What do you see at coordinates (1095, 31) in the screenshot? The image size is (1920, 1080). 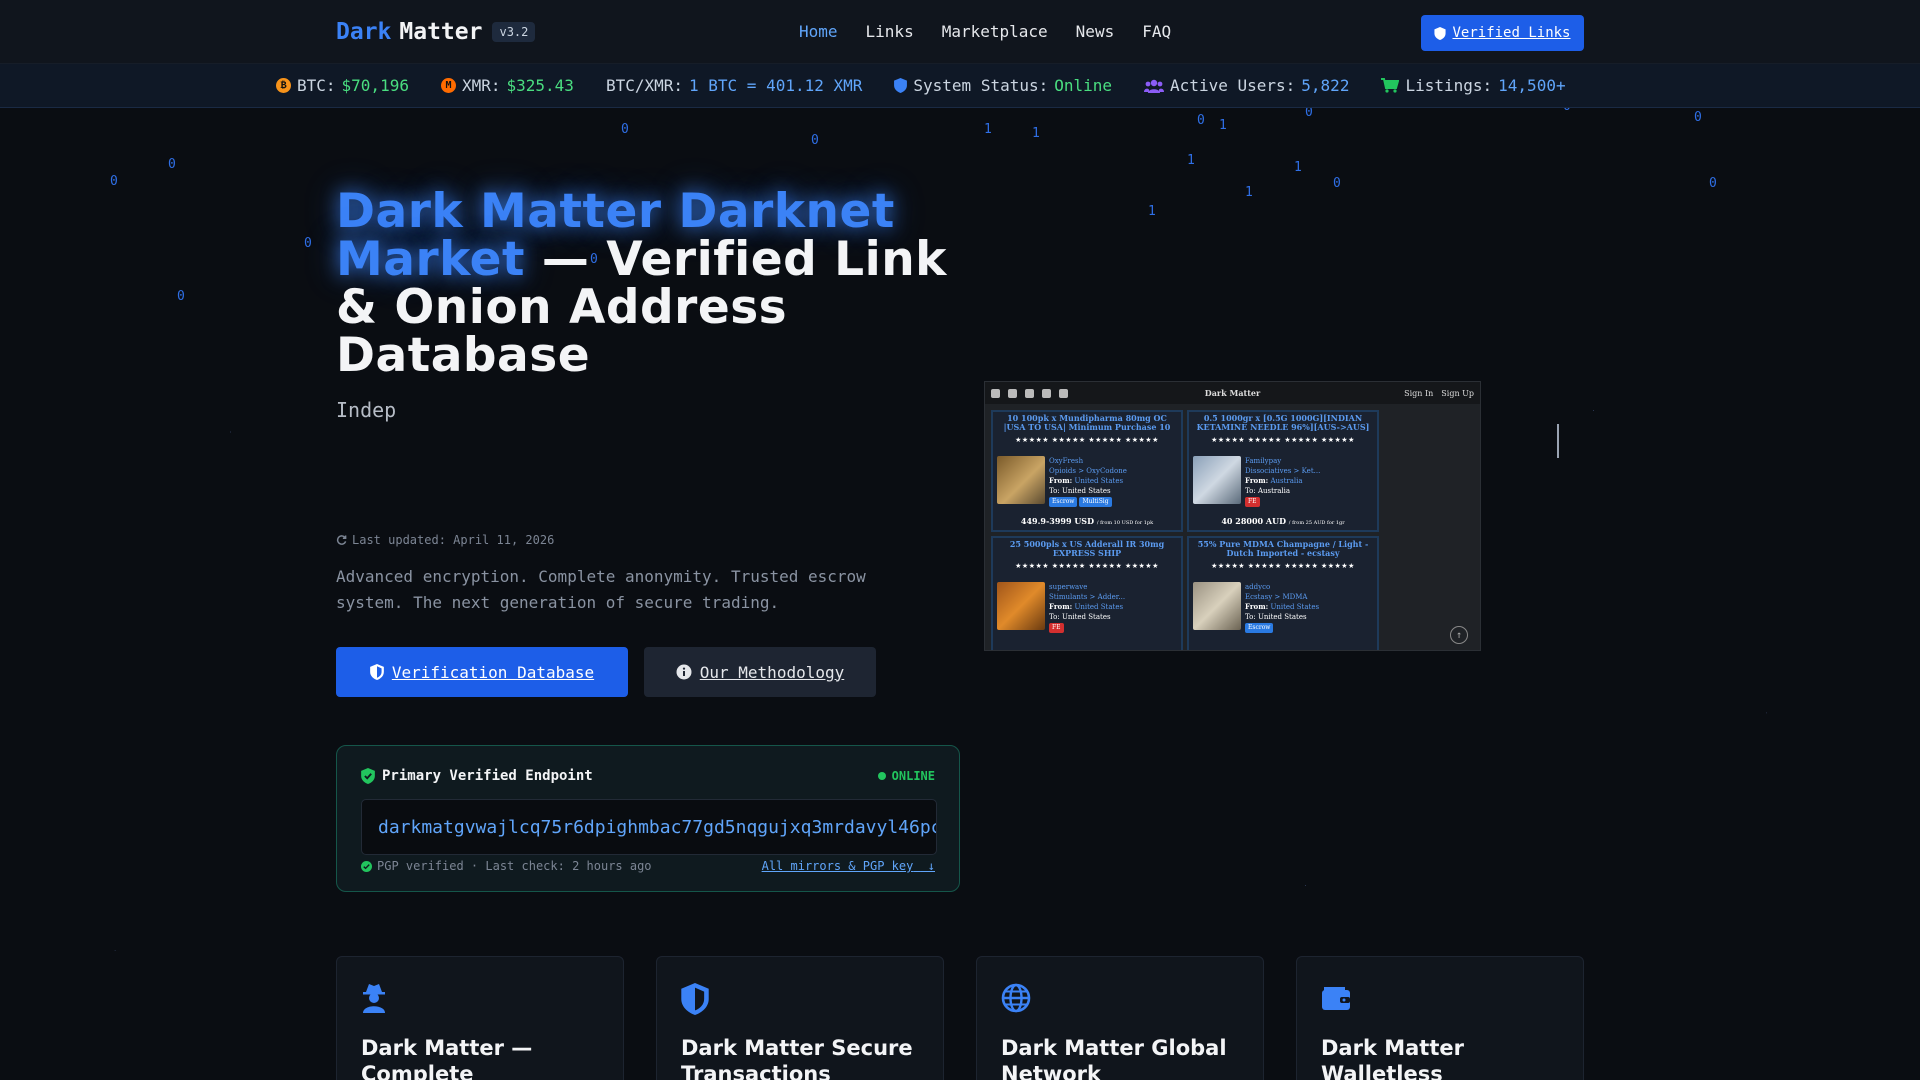 I see `nav-news: News` at bounding box center [1095, 31].